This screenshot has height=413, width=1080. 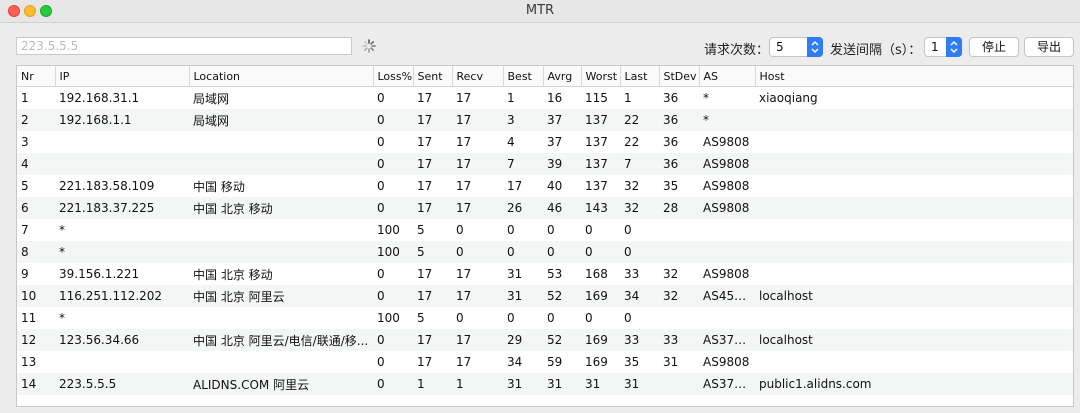 What do you see at coordinates (523, 76) in the screenshot?
I see `column-header-best: Best` at bounding box center [523, 76].